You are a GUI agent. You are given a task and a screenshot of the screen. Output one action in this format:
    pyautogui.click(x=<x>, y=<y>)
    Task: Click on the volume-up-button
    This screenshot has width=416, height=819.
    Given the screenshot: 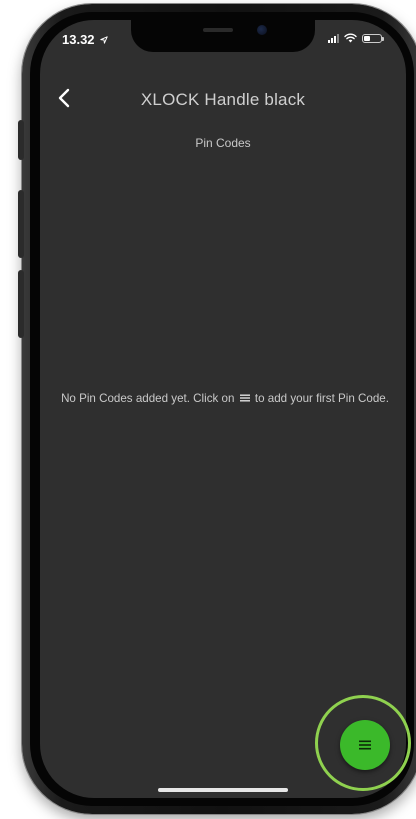 What is the action you would take?
    pyautogui.click(x=21, y=224)
    